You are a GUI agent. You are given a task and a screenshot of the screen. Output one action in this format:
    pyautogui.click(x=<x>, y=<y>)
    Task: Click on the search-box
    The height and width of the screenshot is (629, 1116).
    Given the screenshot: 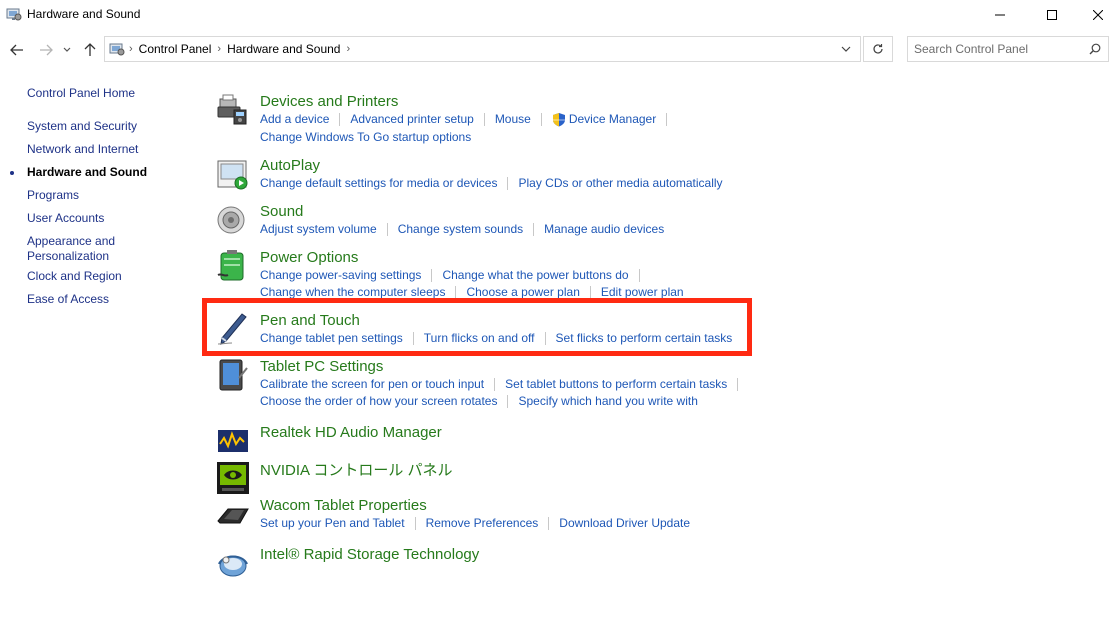 What is the action you would take?
    pyautogui.click(x=1008, y=49)
    